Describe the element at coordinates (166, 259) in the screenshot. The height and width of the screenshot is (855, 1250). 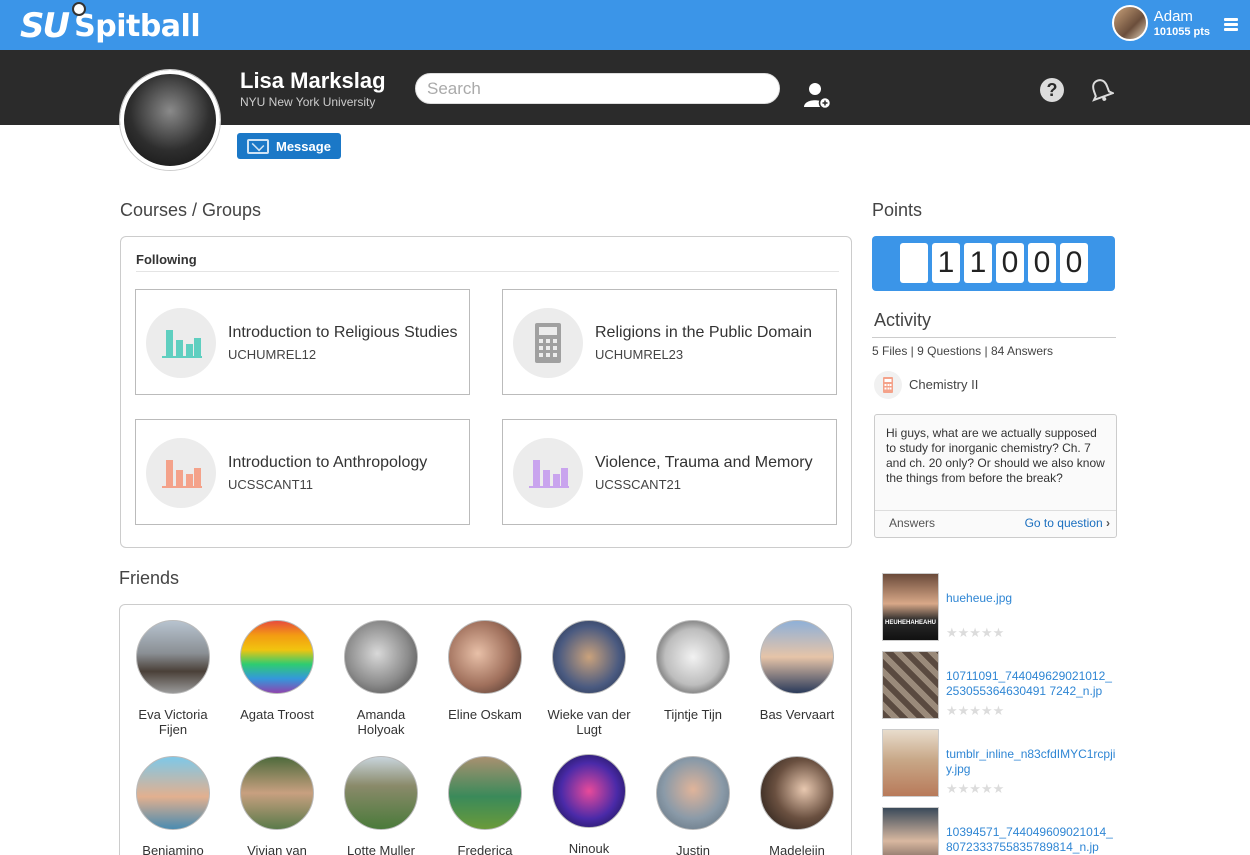
I see `following-label: Following` at that location.